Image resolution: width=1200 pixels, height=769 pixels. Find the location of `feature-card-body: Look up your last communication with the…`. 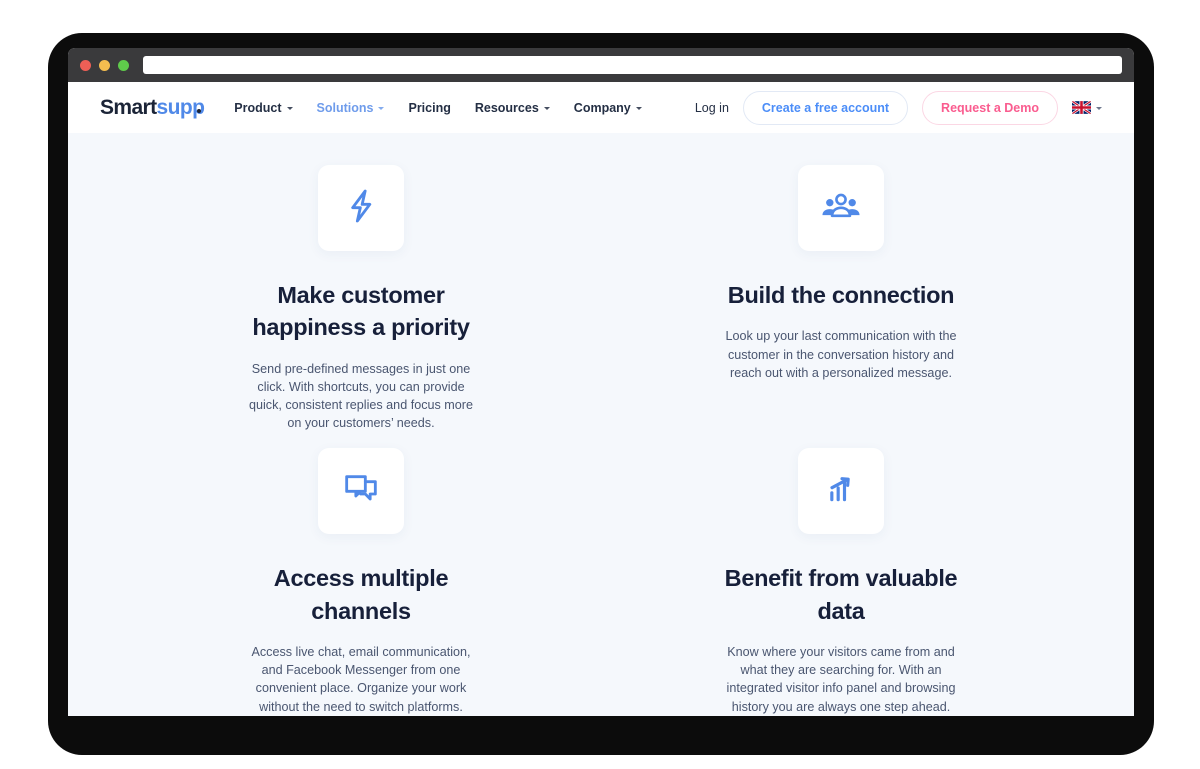

feature-card-body: Look up your last communication with the… is located at coordinates (841, 354).